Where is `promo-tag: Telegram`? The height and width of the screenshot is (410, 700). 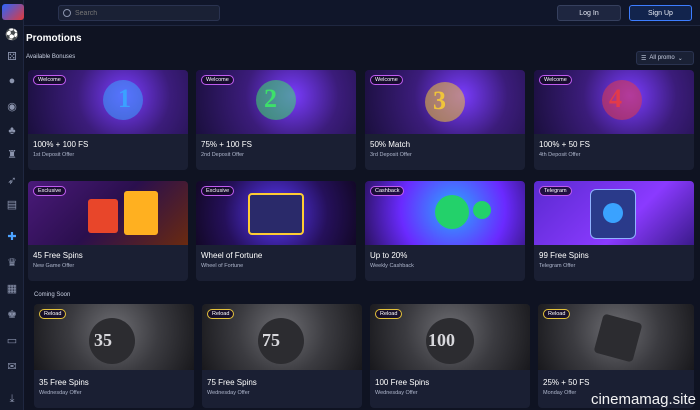 promo-tag: Telegram is located at coordinates (555, 191).